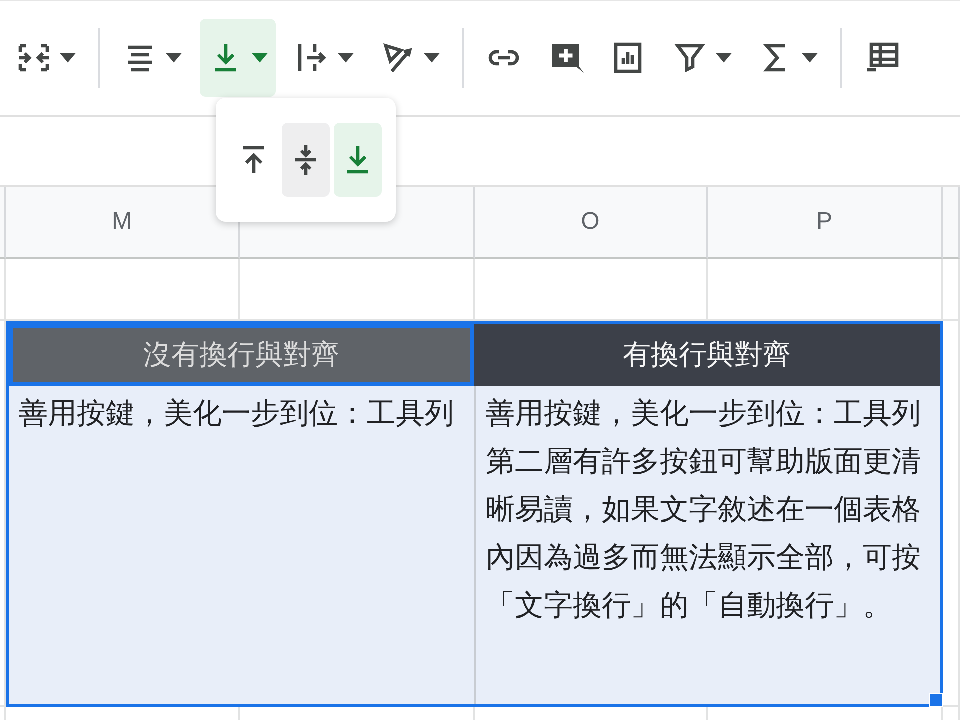 The height and width of the screenshot is (720, 960). What do you see at coordinates (951, 514) in the screenshot?
I see `empty-cell` at bounding box center [951, 514].